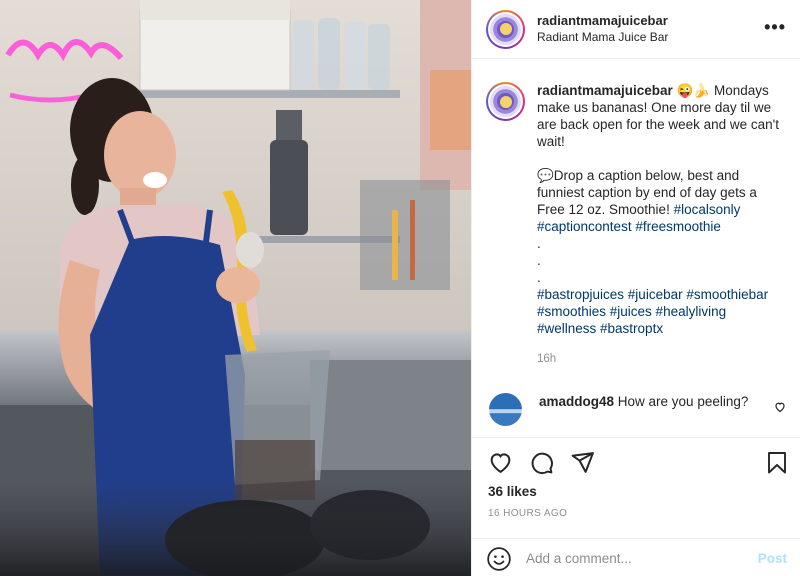  What do you see at coordinates (693, 90) in the screenshot?
I see `caption-emojis: 😜🍌` at bounding box center [693, 90].